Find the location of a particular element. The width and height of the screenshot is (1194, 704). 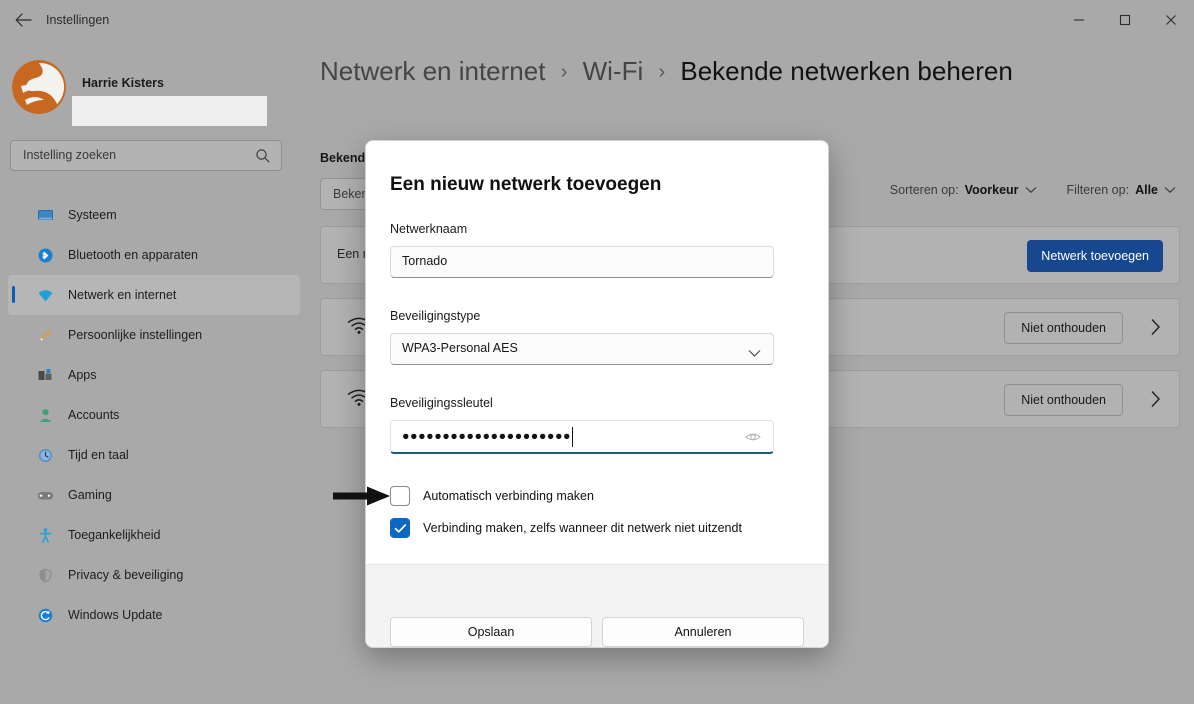

dialog-title: Een nieuw netwerk toevoegen is located at coordinates (526, 184).